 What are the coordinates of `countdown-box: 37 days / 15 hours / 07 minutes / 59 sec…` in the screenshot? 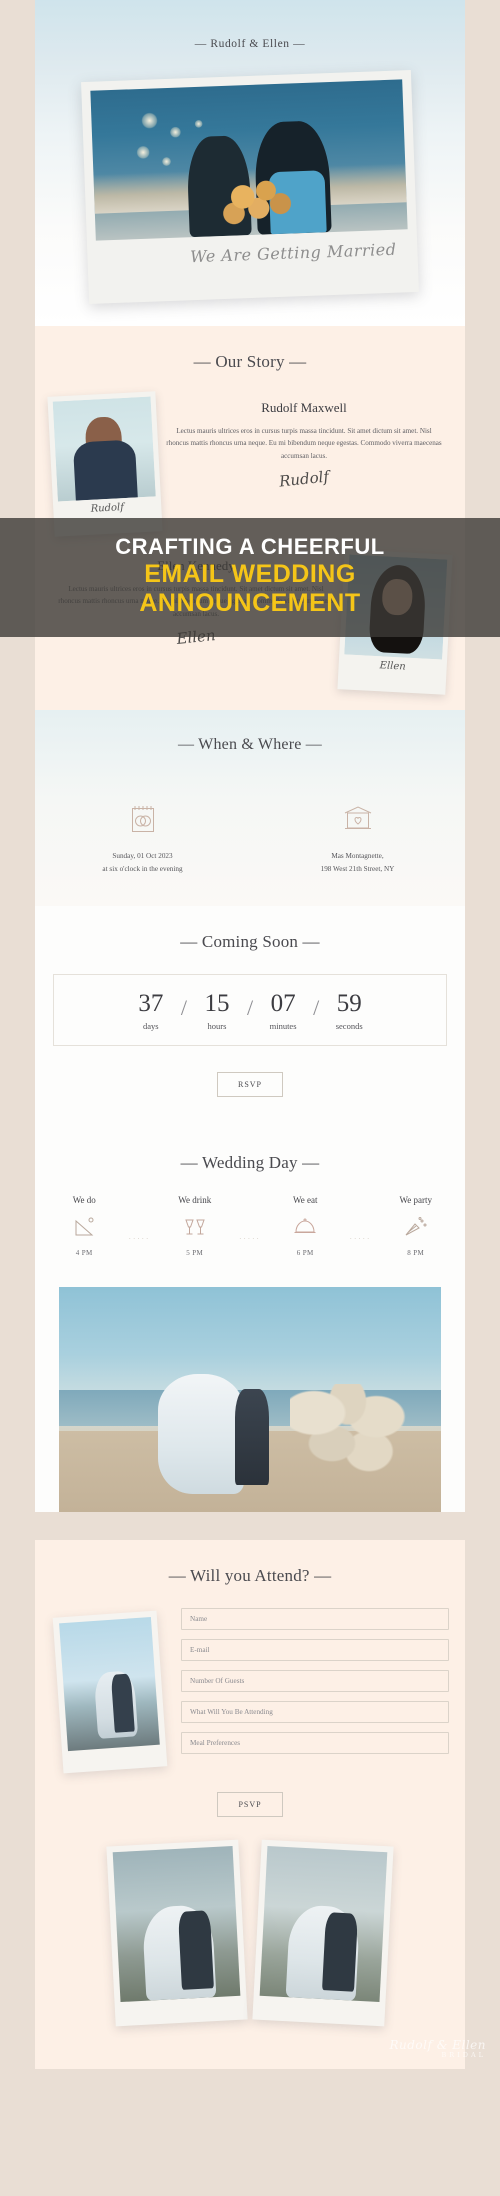 It's located at (250, 1009).